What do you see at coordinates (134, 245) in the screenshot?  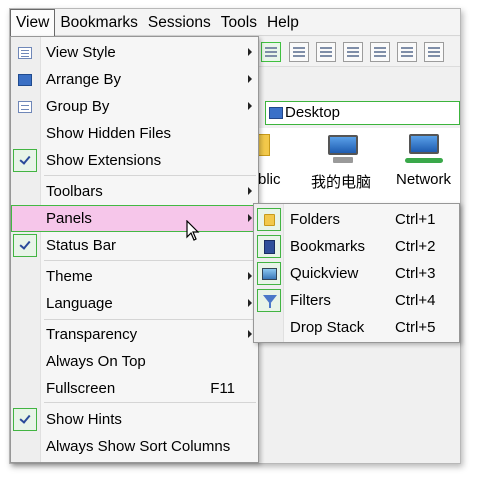 I see `menu-item-status-bar: Status Bar` at bounding box center [134, 245].